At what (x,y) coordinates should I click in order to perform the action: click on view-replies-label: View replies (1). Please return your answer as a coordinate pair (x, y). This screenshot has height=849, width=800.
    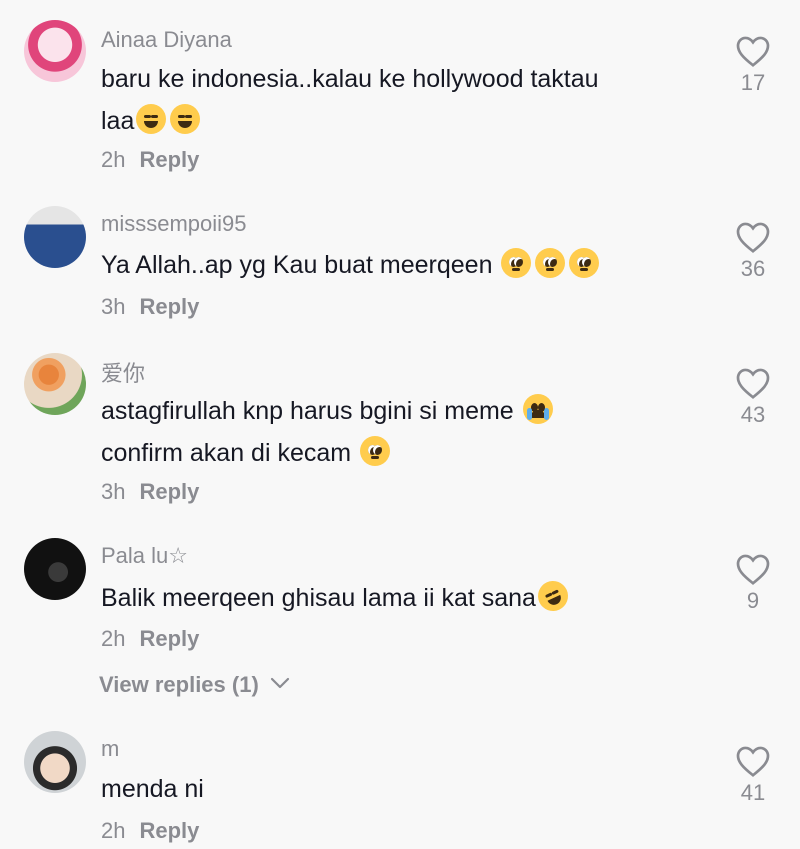
    Looking at the image, I should click on (179, 684).